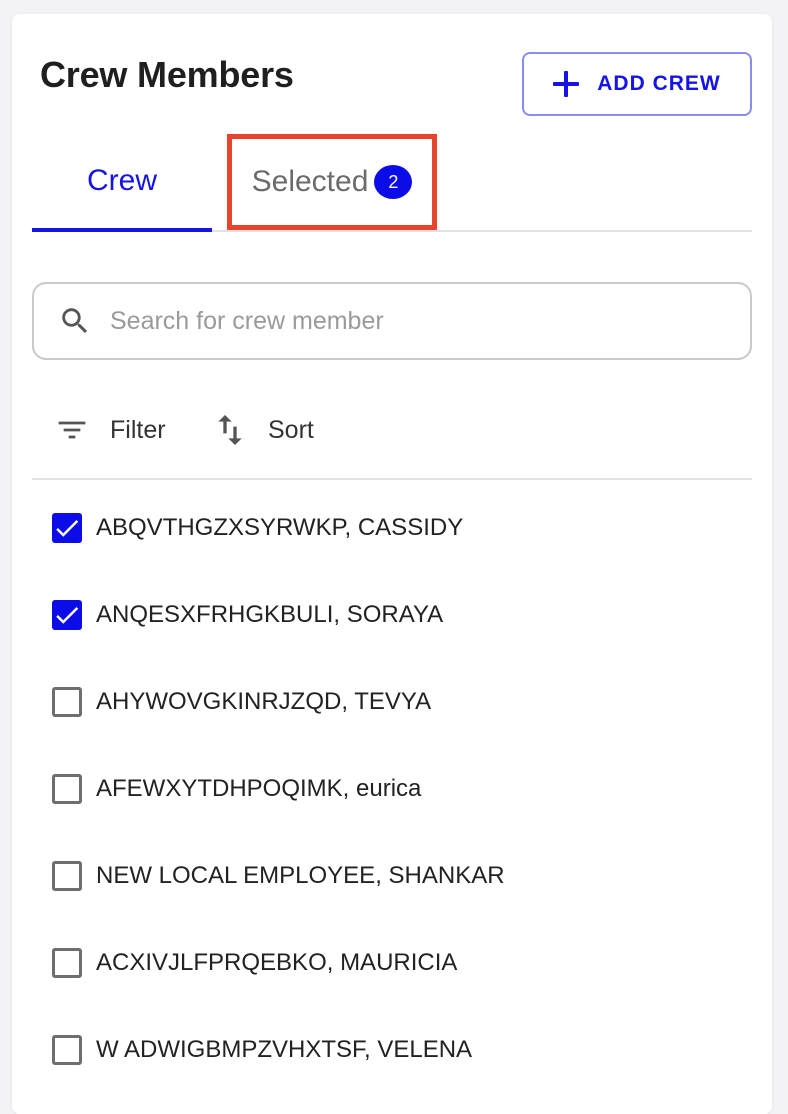 The image size is (788, 1114). I want to click on list-item: W ADWIGBMPZVHXTSF, VELENA, so click(262, 1050).